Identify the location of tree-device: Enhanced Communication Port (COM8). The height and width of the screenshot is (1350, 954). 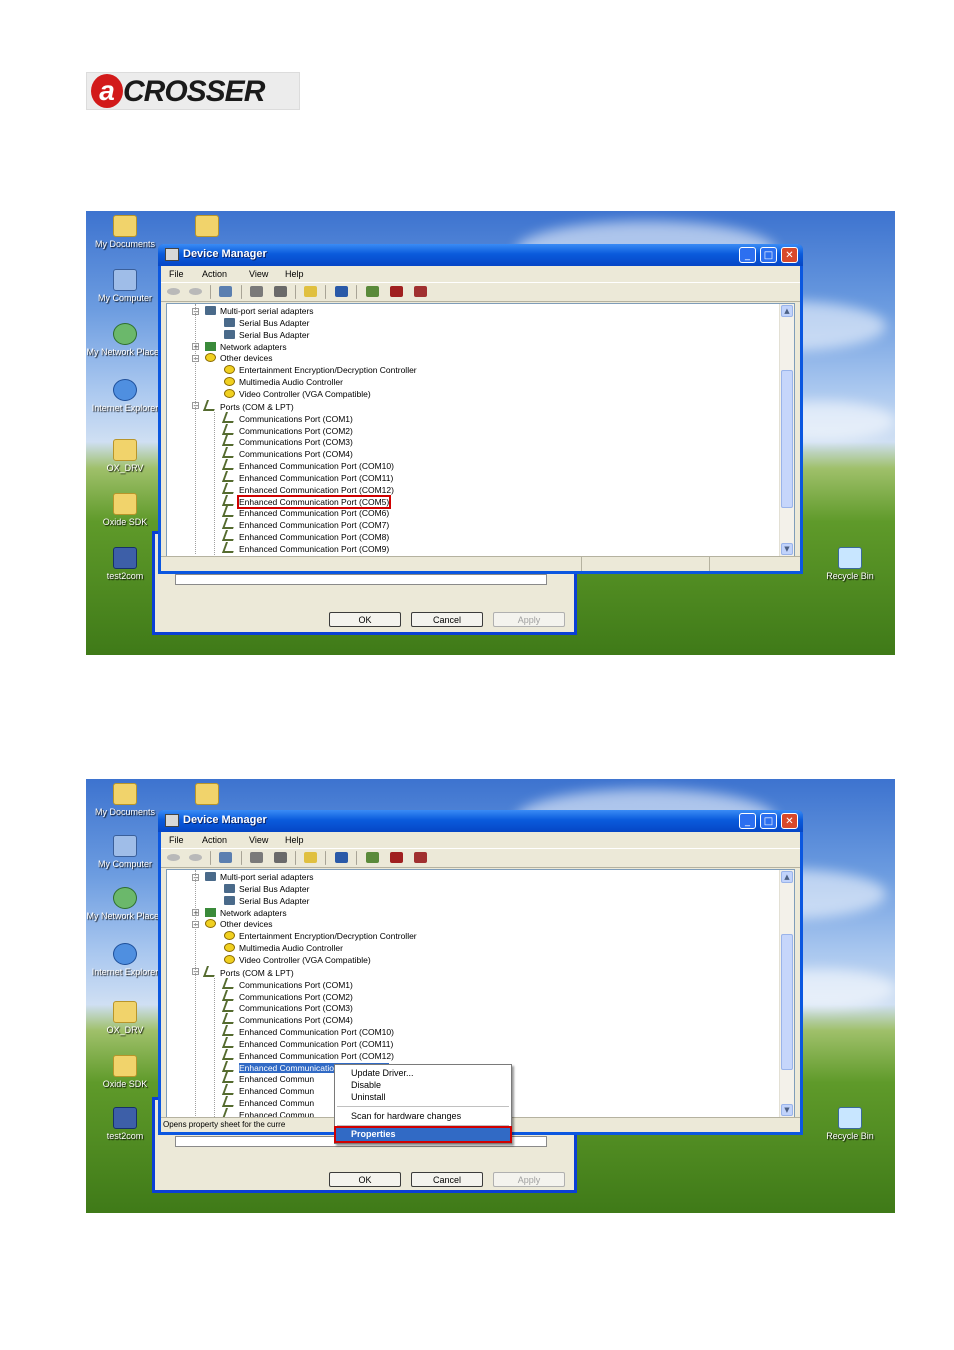
(305, 536).